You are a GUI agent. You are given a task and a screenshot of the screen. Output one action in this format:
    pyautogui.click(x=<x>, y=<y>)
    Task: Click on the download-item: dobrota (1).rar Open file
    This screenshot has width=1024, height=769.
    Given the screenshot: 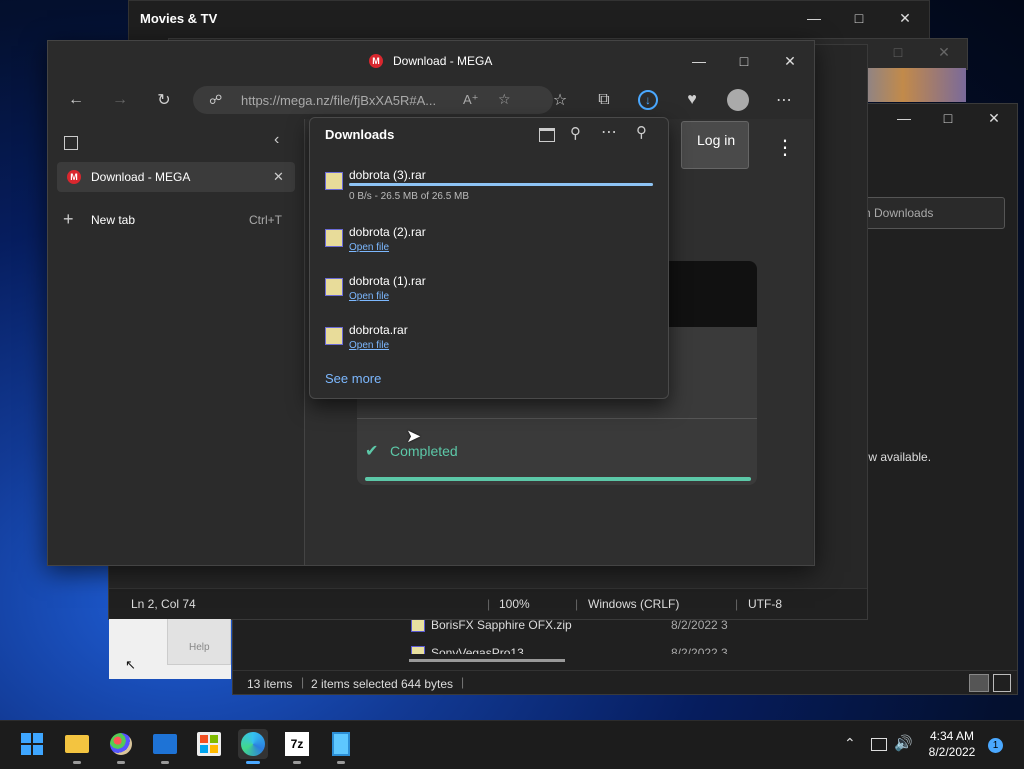 What is the action you would take?
    pyautogui.click(x=489, y=293)
    